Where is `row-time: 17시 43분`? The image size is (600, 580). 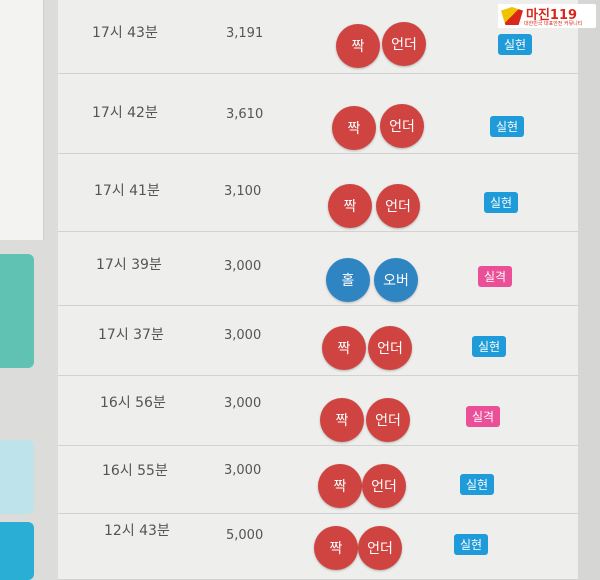 row-time: 17시 43분 is located at coordinates (125, 33).